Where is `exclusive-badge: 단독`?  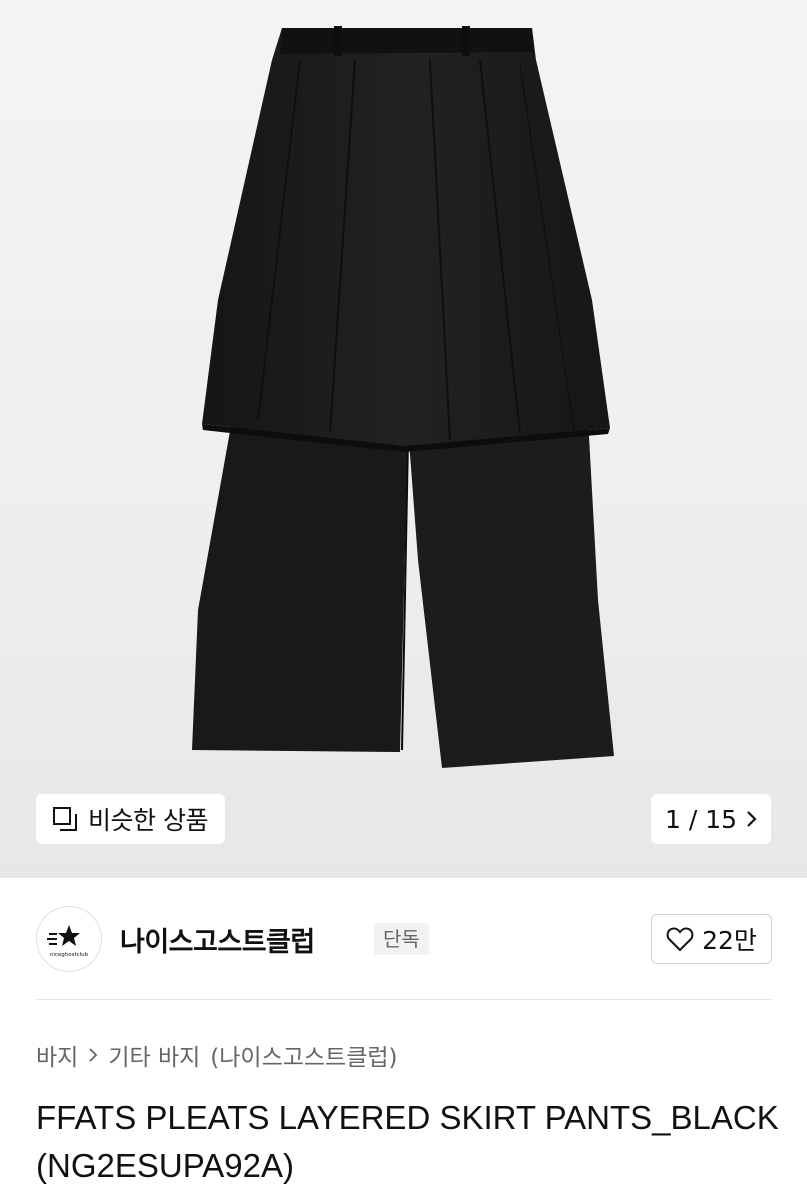
exclusive-badge: 단독 is located at coordinates (401, 939).